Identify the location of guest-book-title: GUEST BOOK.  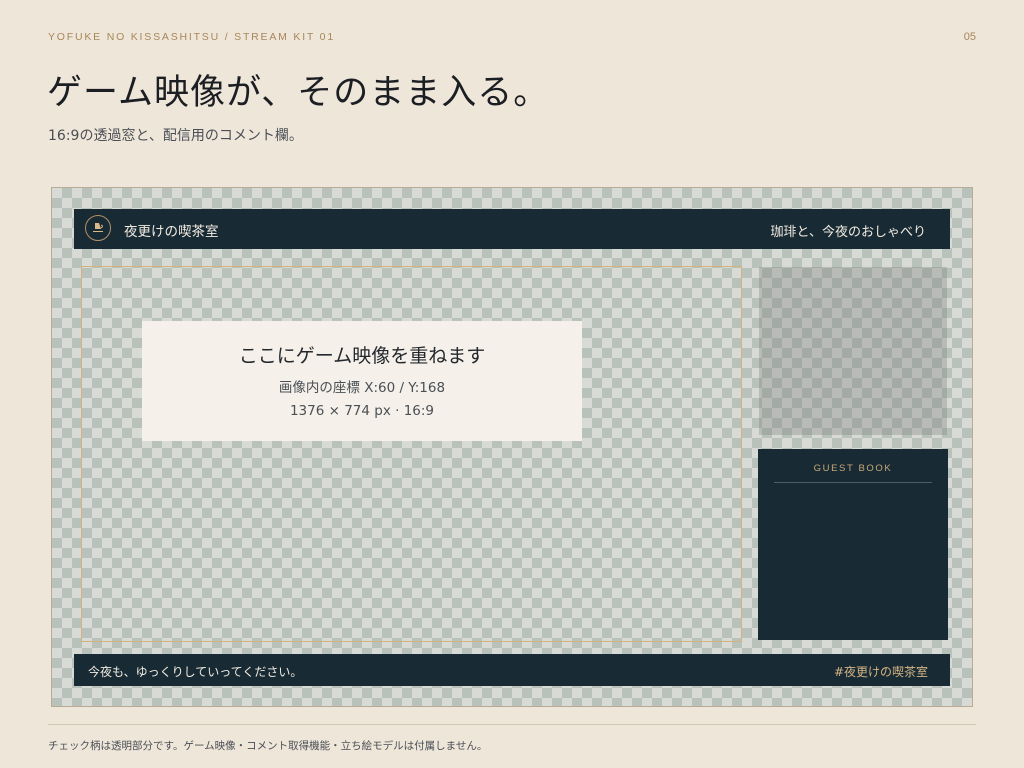
(853, 468).